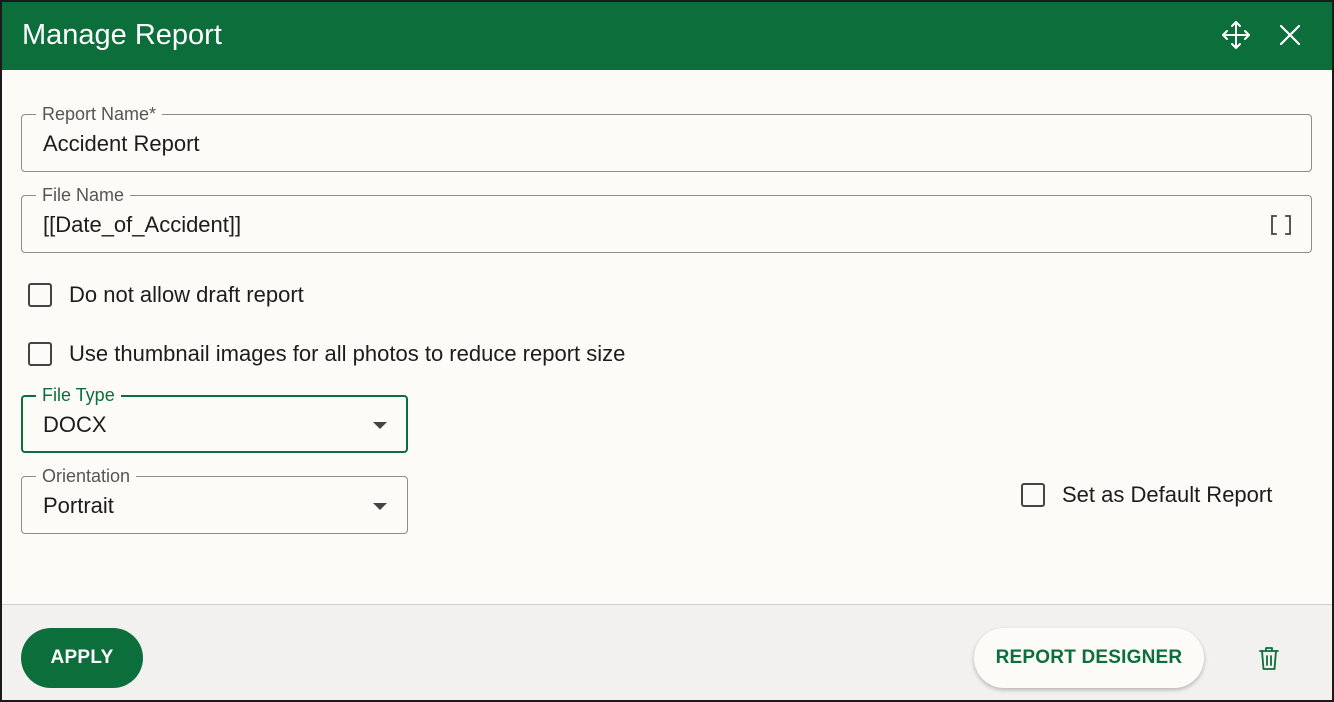  What do you see at coordinates (82, 658) in the screenshot?
I see `apply-button: APPLY` at bounding box center [82, 658].